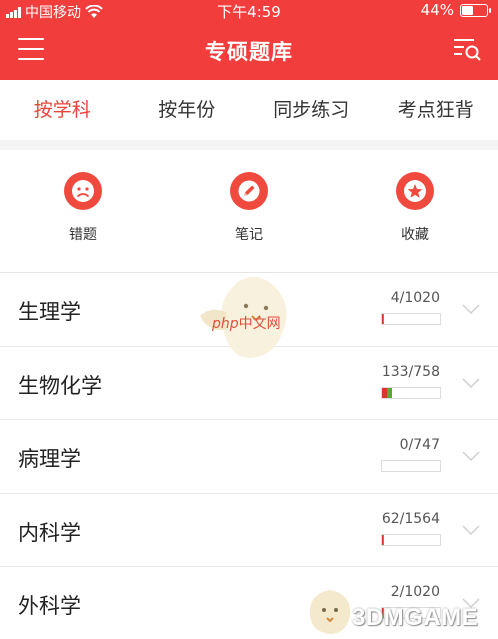  What do you see at coordinates (249, 530) in the screenshot?
I see `list-item: 内科学 62/1564` at bounding box center [249, 530].